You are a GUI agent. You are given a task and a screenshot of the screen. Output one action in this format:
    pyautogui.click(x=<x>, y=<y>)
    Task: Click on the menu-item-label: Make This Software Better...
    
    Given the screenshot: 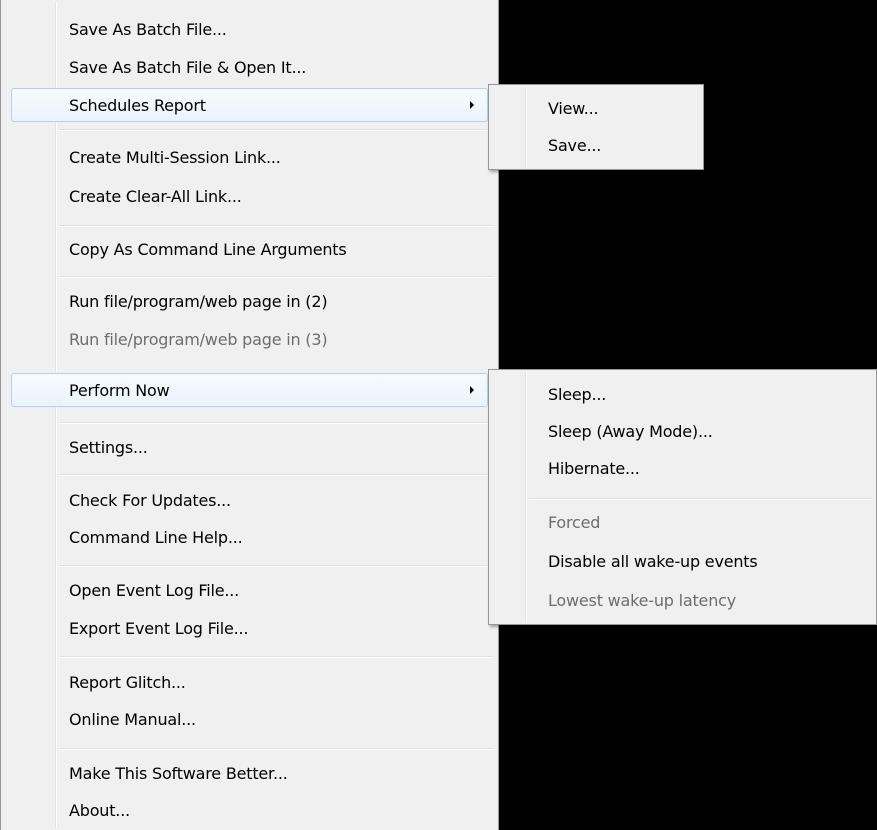 What is the action you would take?
    pyautogui.click(x=178, y=773)
    